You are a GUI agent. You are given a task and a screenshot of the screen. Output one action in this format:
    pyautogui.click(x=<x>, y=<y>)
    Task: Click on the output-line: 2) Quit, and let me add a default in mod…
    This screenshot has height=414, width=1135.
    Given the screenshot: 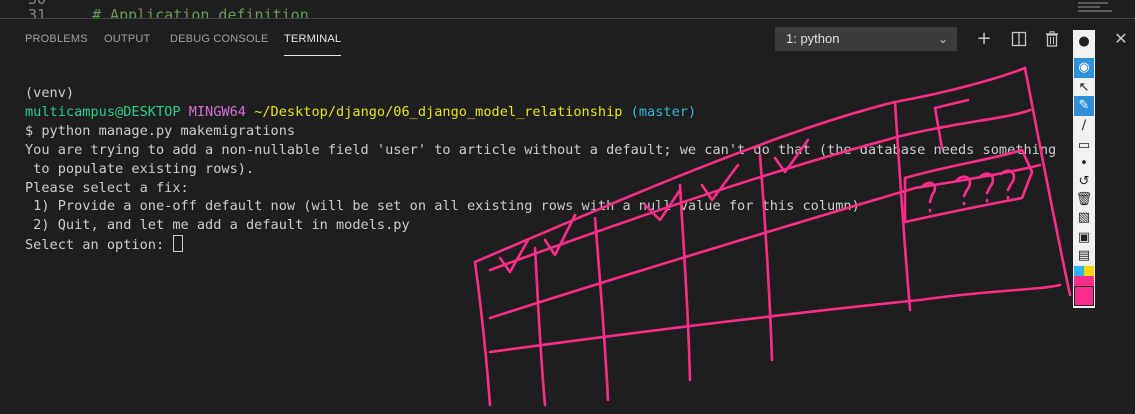 What is the action you would take?
    pyautogui.click(x=217, y=225)
    